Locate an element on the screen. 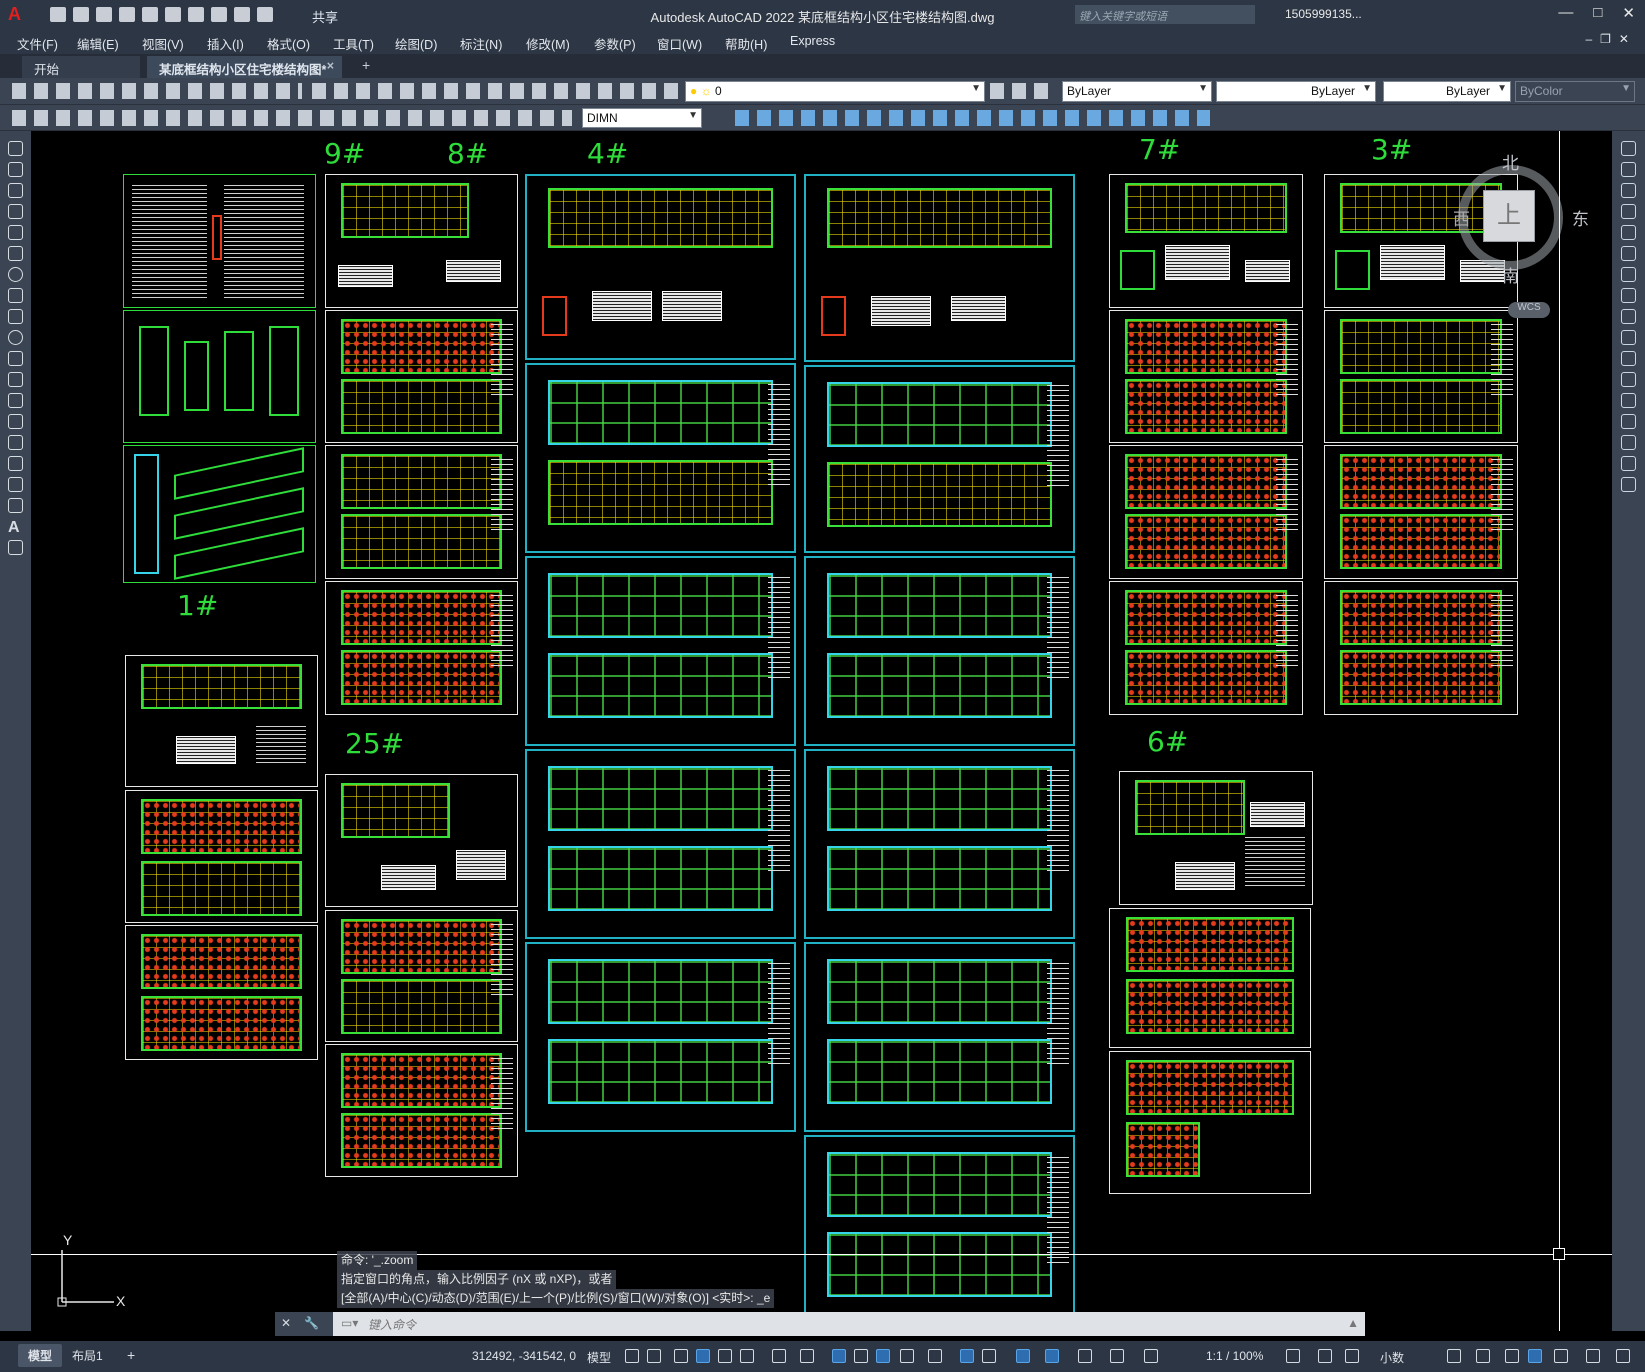  arc-icon is located at coordinates (15, 253).